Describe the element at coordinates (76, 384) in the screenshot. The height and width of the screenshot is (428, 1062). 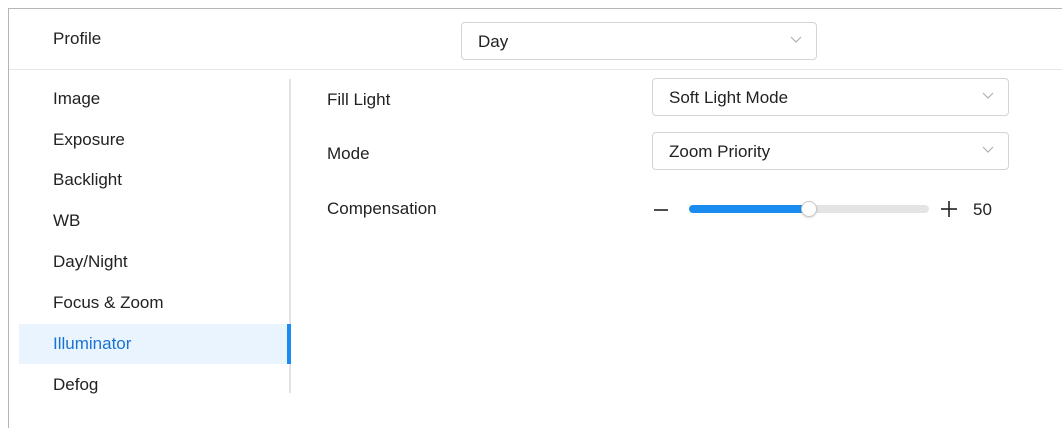
I see `sidebar-item-label: Defog` at that location.